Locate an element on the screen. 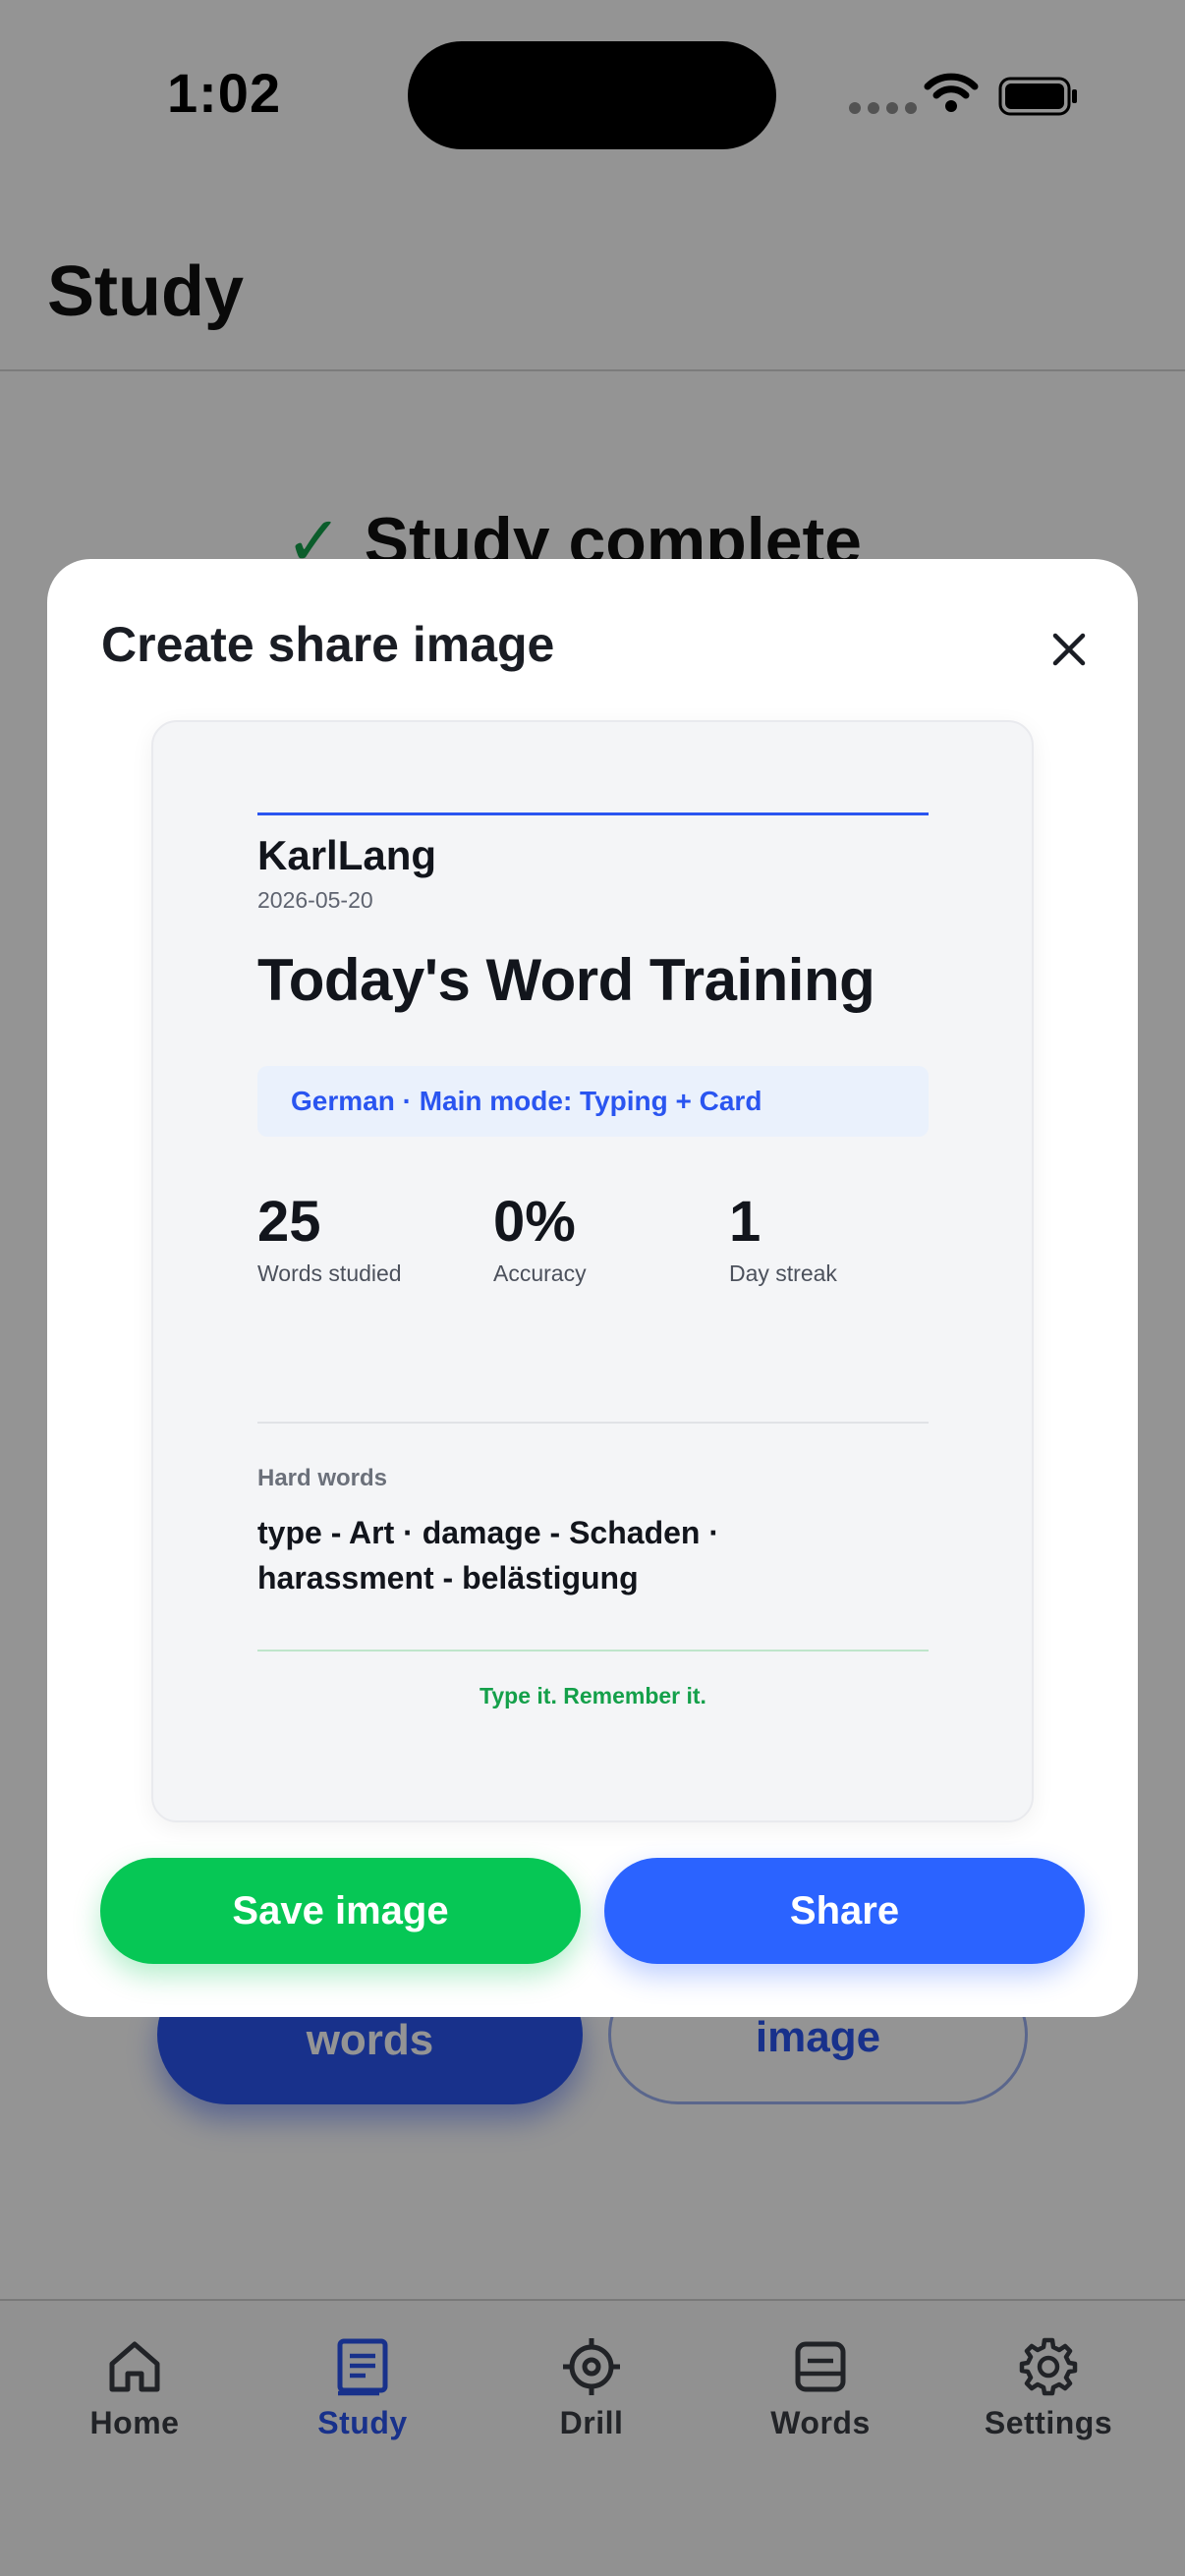 The image size is (1185, 2576). card-headline: Today's Word Training is located at coordinates (566, 980).